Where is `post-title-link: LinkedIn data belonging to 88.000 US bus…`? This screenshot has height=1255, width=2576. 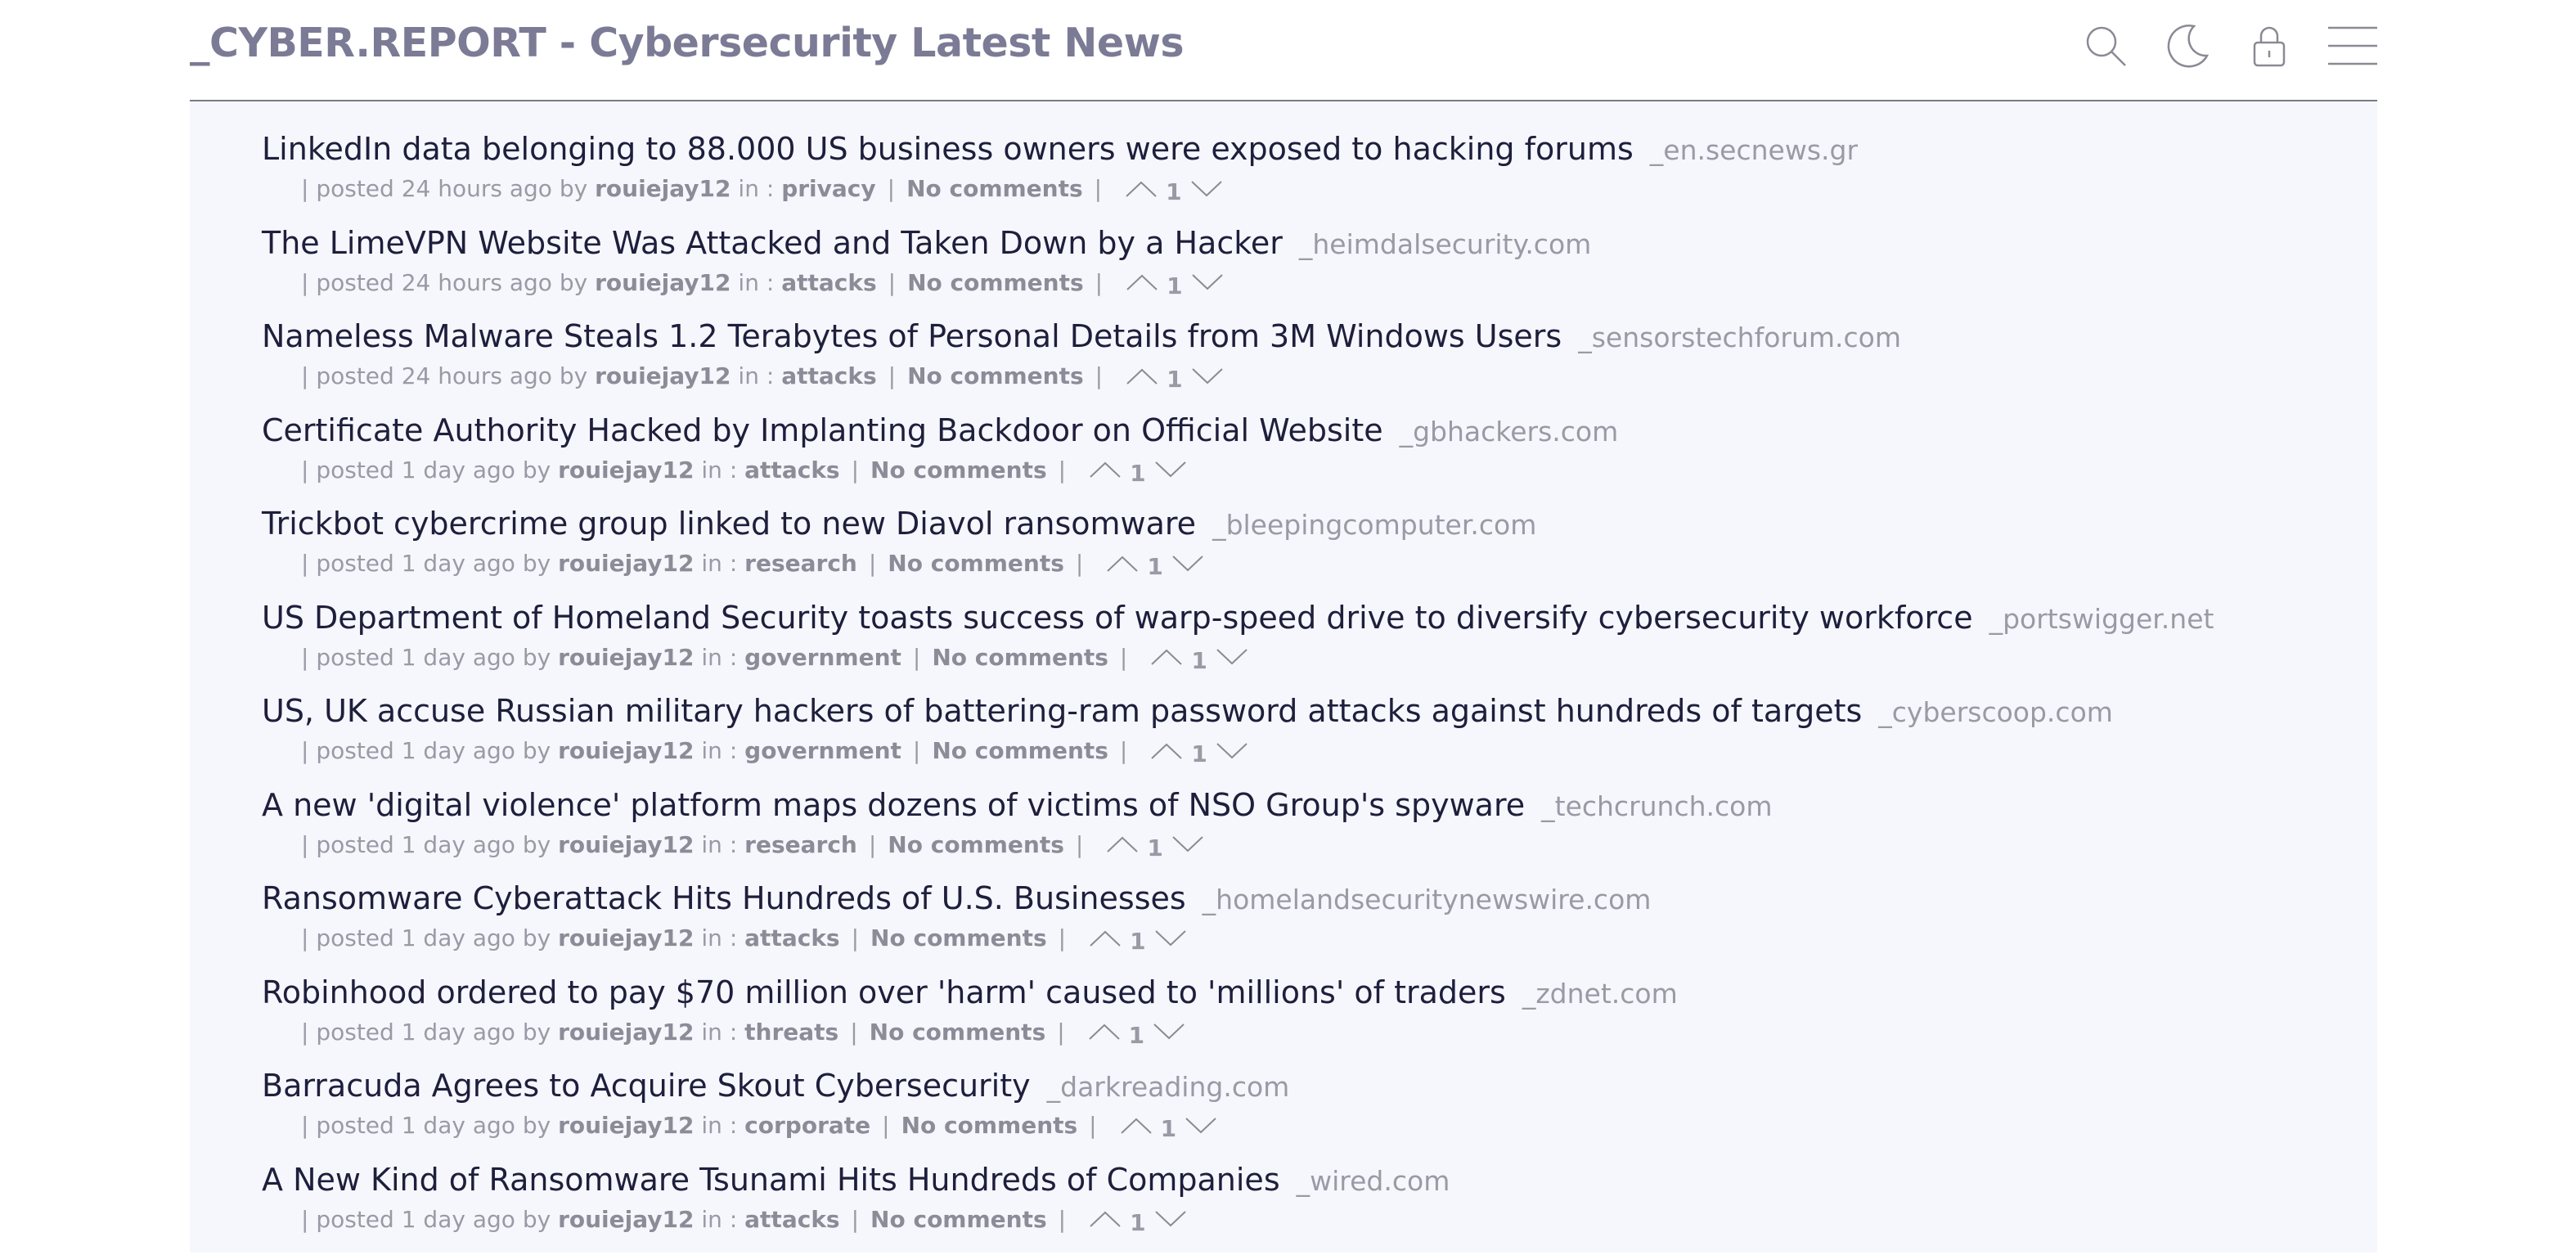 post-title-link: LinkedIn data belonging to 88.000 US bus… is located at coordinates (948, 149).